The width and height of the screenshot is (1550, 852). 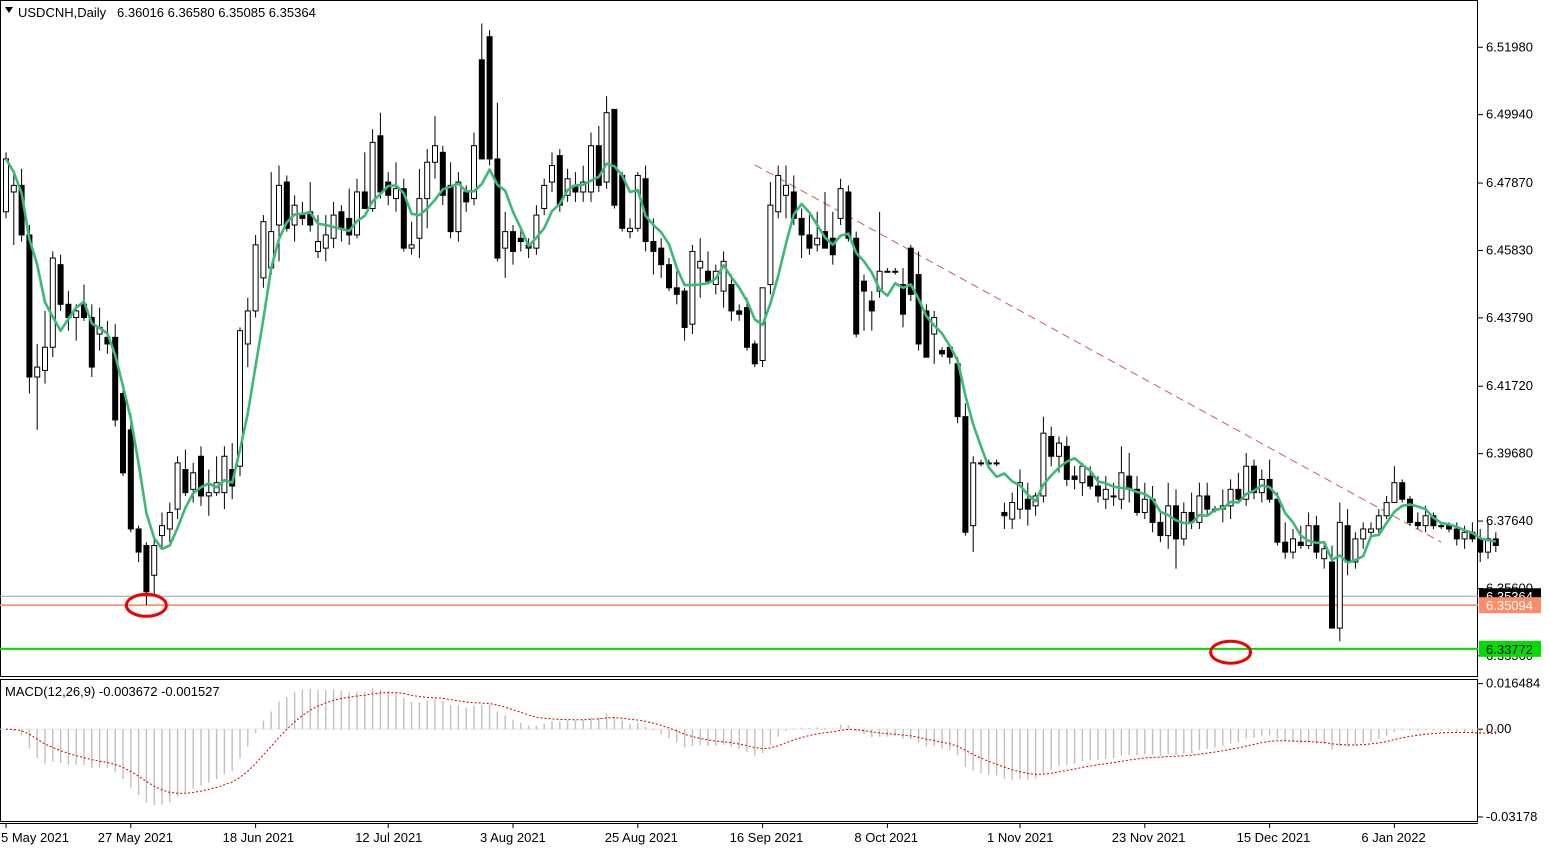 What do you see at coordinates (1509, 182) in the screenshot?
I see `price-tick-label: 6.47870` at bounding box center [1509, 182].